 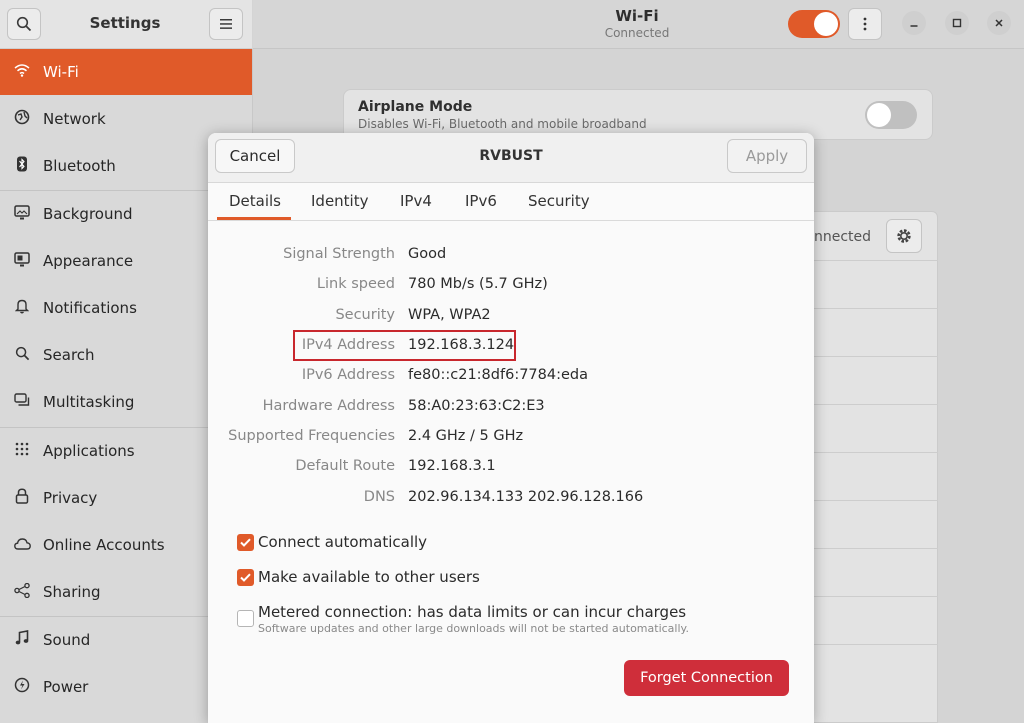 I want to click on close-icon, so click(x=999, y=23).